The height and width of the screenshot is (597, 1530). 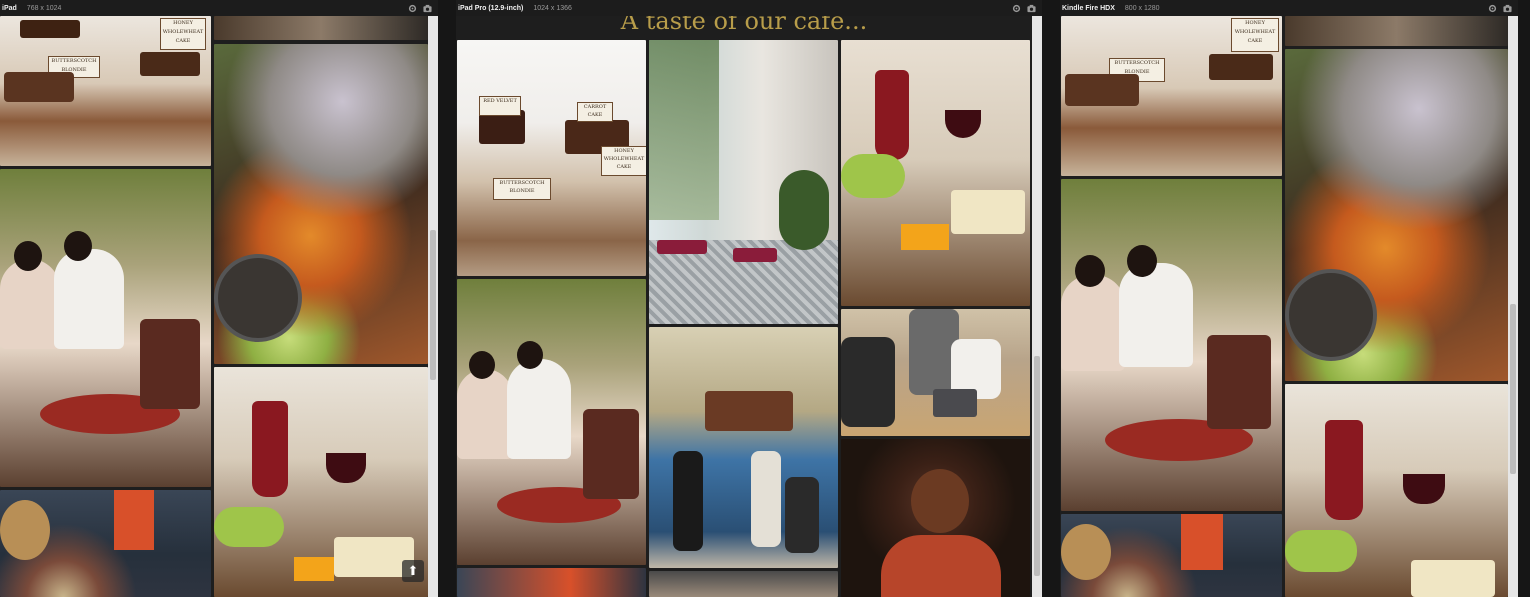 I want to click on device-toolbar: iPad Pro (12.9-inch) 1024 x 1366, so click(x=749, y=8).